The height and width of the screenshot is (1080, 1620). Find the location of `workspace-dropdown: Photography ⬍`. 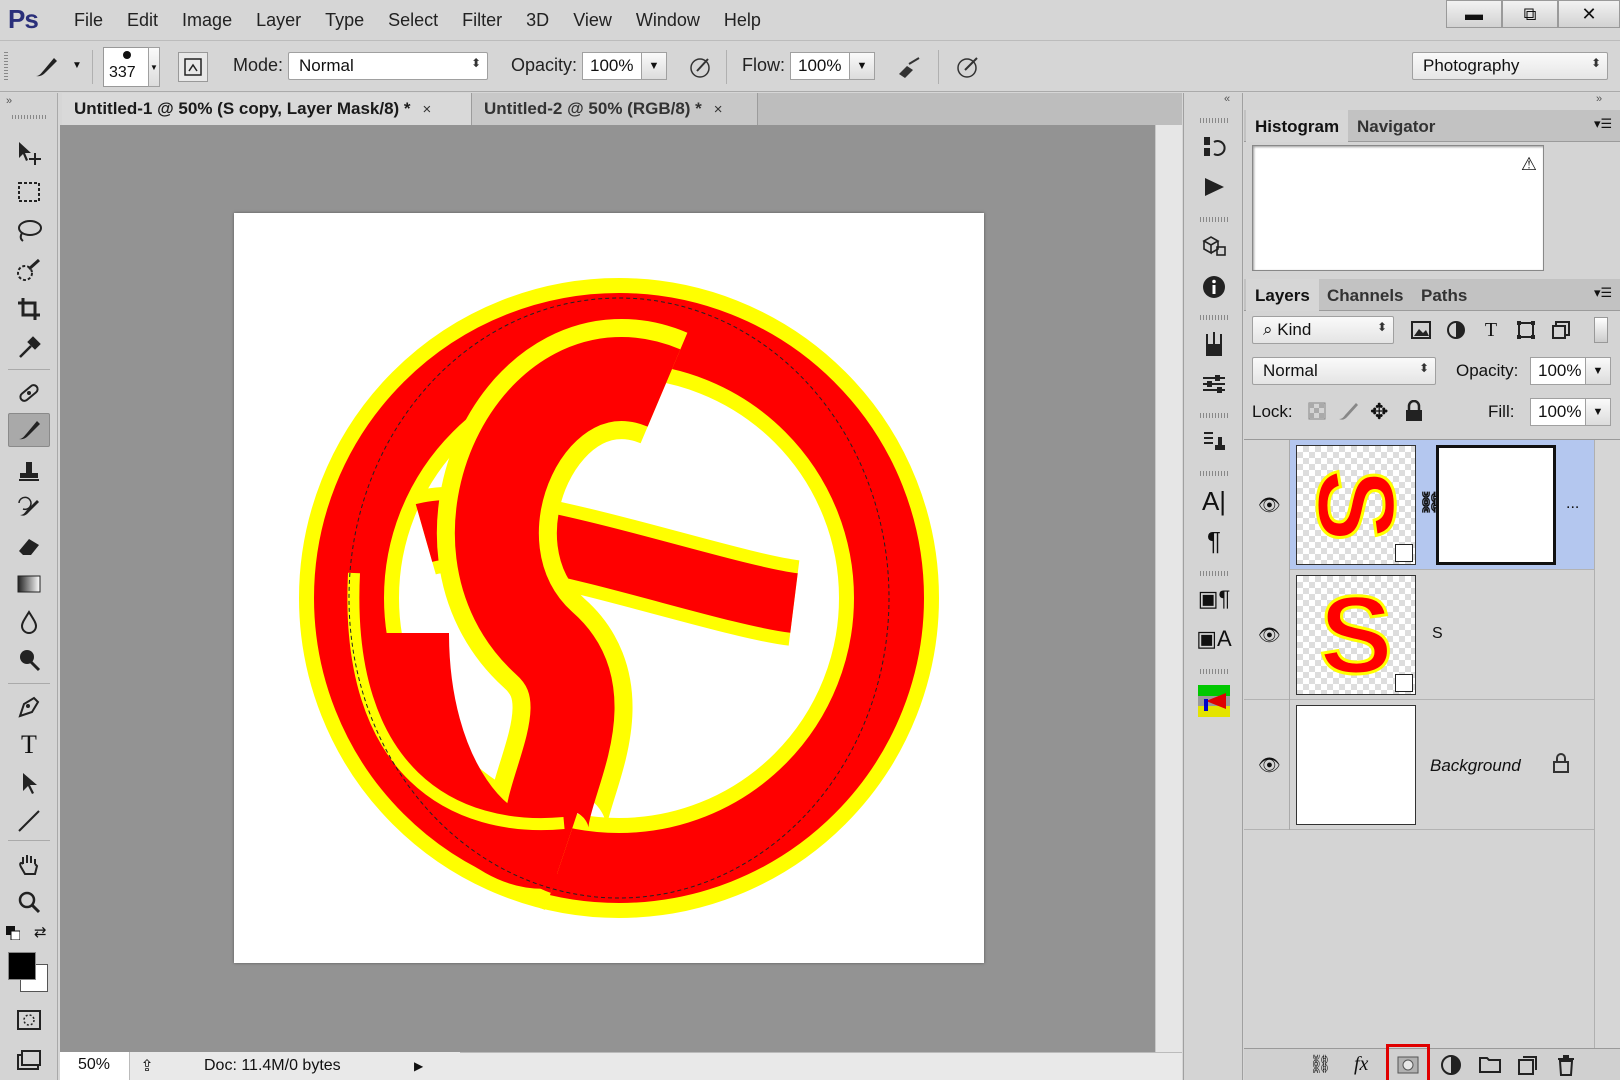

workspace-dropdown: Photography ⬍ is located at coordinates (1510, 66).